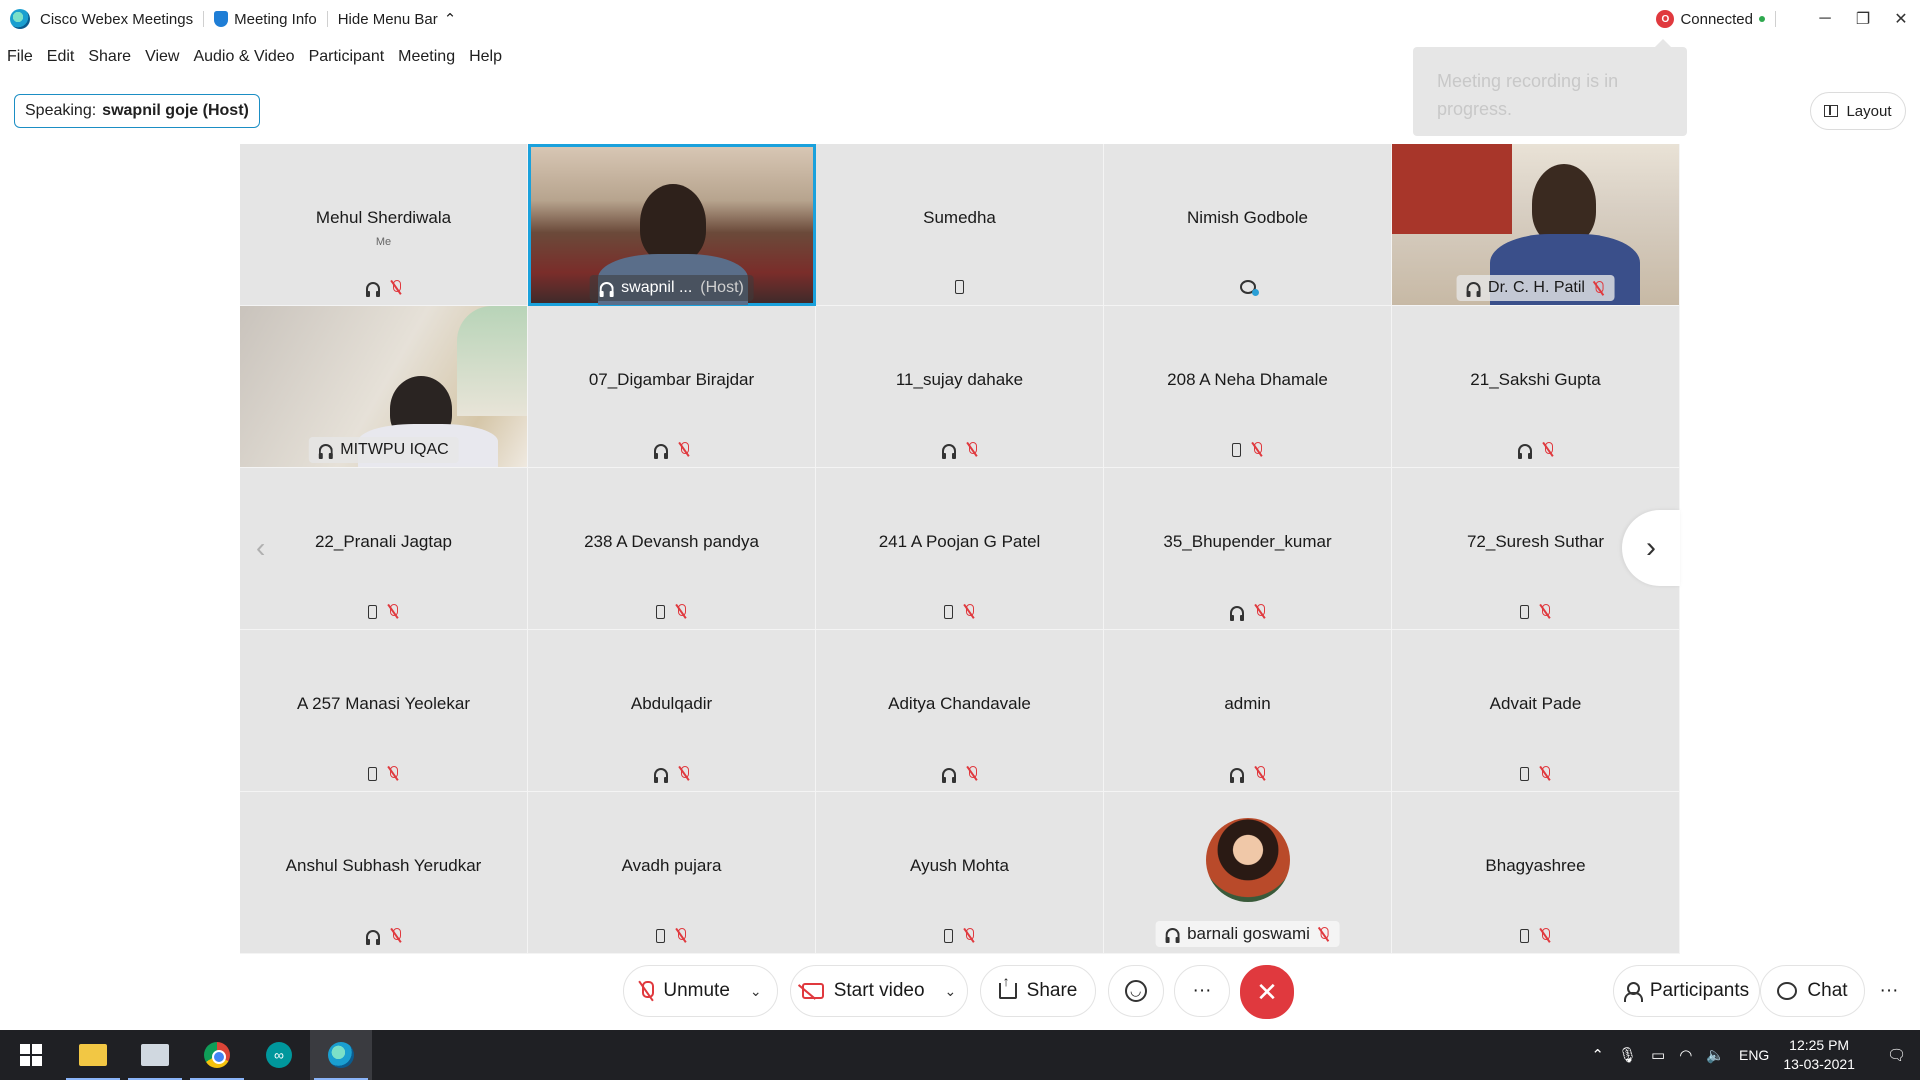 The image size is (1920, 1080). What do you see at coordinates (155, 1055) in the screenshot?
I see `taskbar-this-pc` at bounding box center [155, 1055].